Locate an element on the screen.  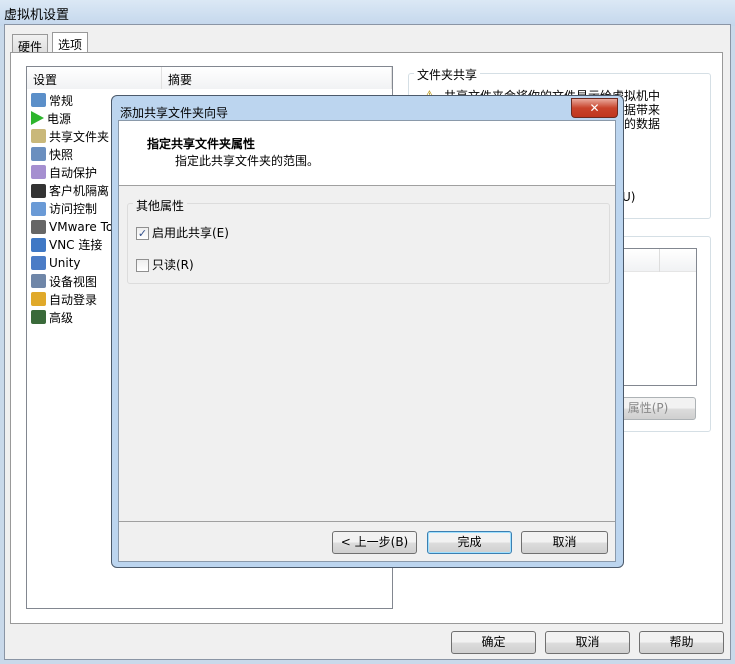
ok-button: 确定 is located at coordinates (493, 642).